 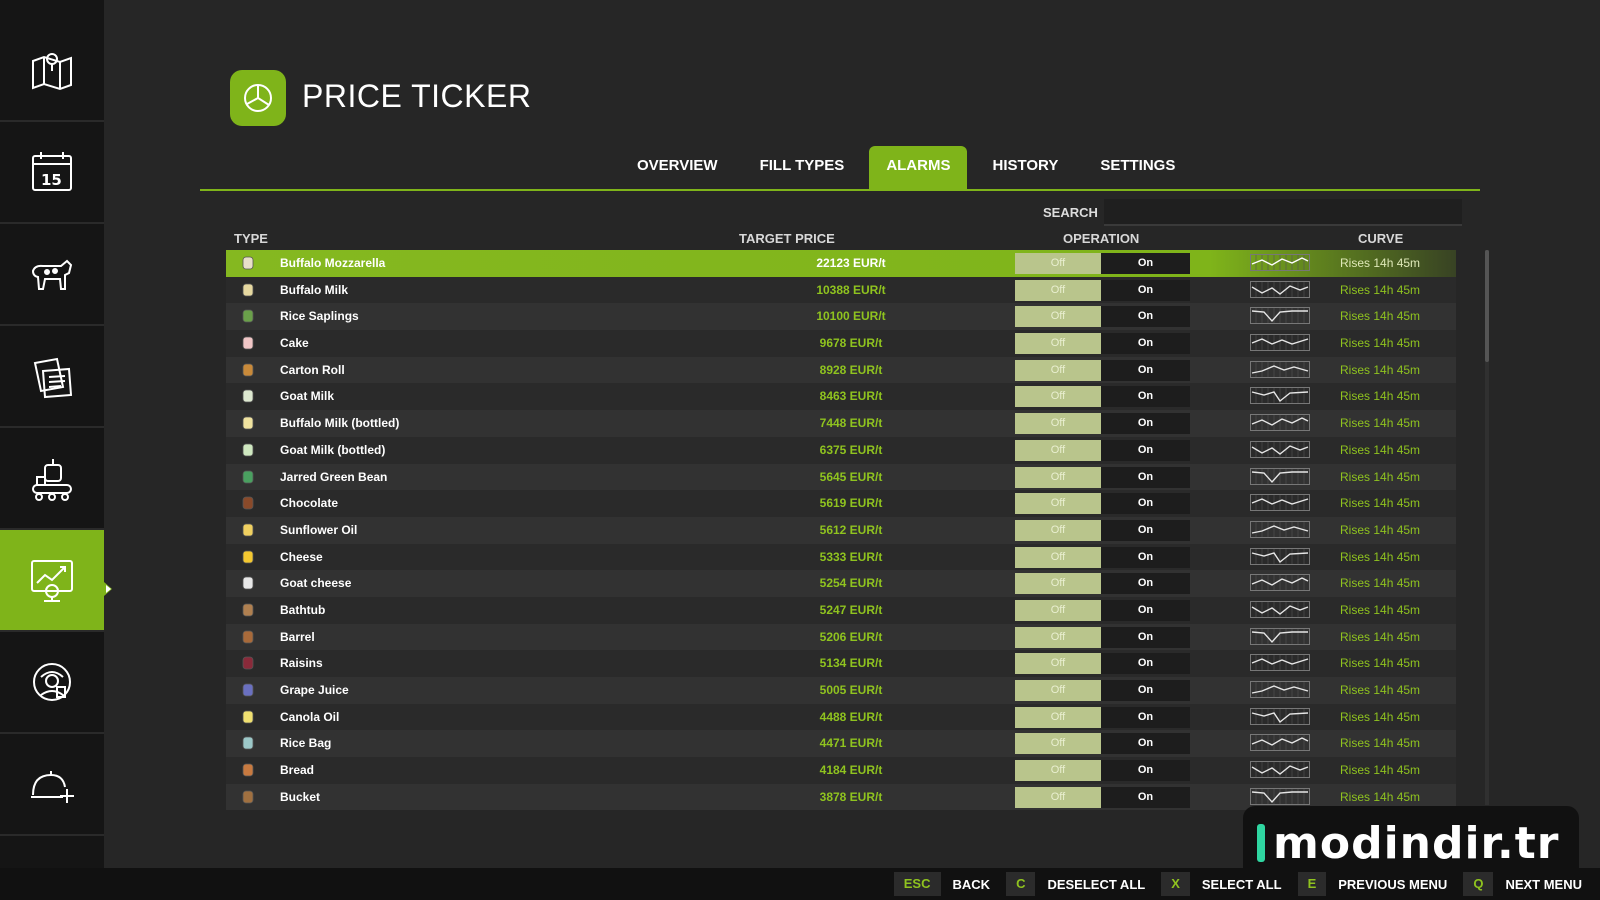 What do you see at coordinates (841, 397) in the screenshot?
I see `table-row: Goat Milk 8463 EUR/t Off On Rises 14h 45m` at bounding box center [841, 397].